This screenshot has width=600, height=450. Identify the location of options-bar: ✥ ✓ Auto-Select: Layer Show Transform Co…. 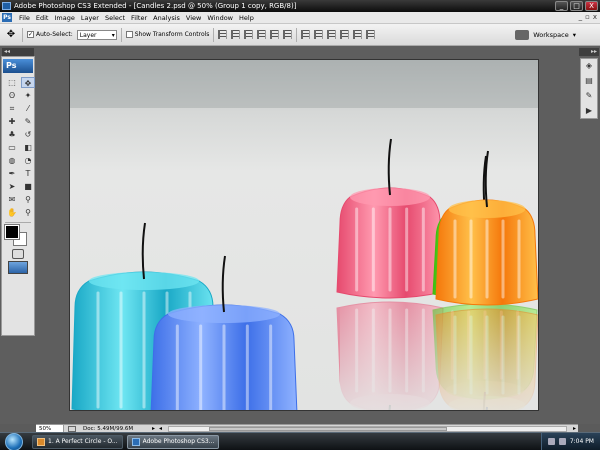
(300, 35).